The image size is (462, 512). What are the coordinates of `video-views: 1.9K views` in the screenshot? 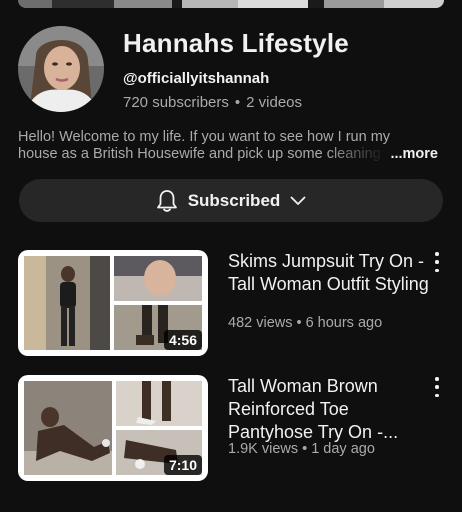 It's located at (263, 449).